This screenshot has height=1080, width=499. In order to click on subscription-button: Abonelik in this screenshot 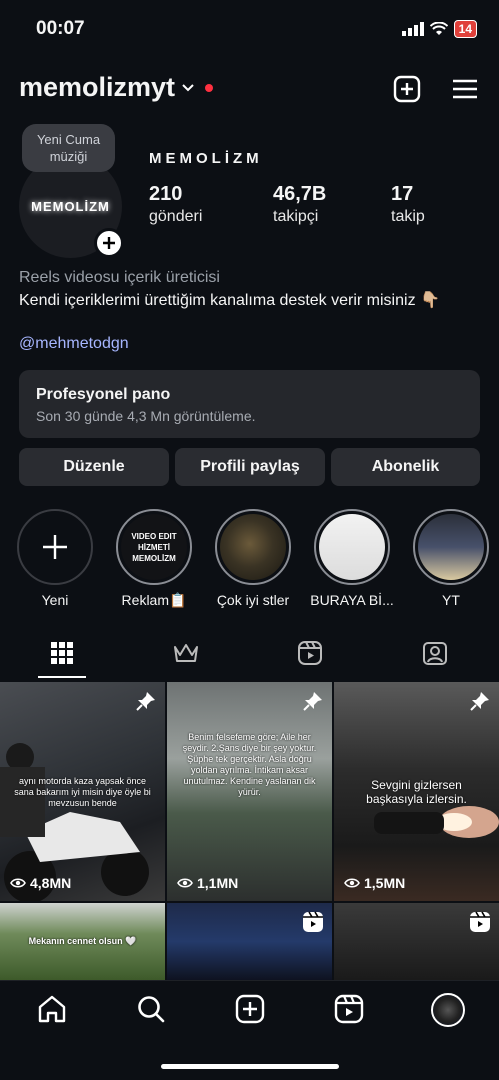, I will do `click(405, 467)`.